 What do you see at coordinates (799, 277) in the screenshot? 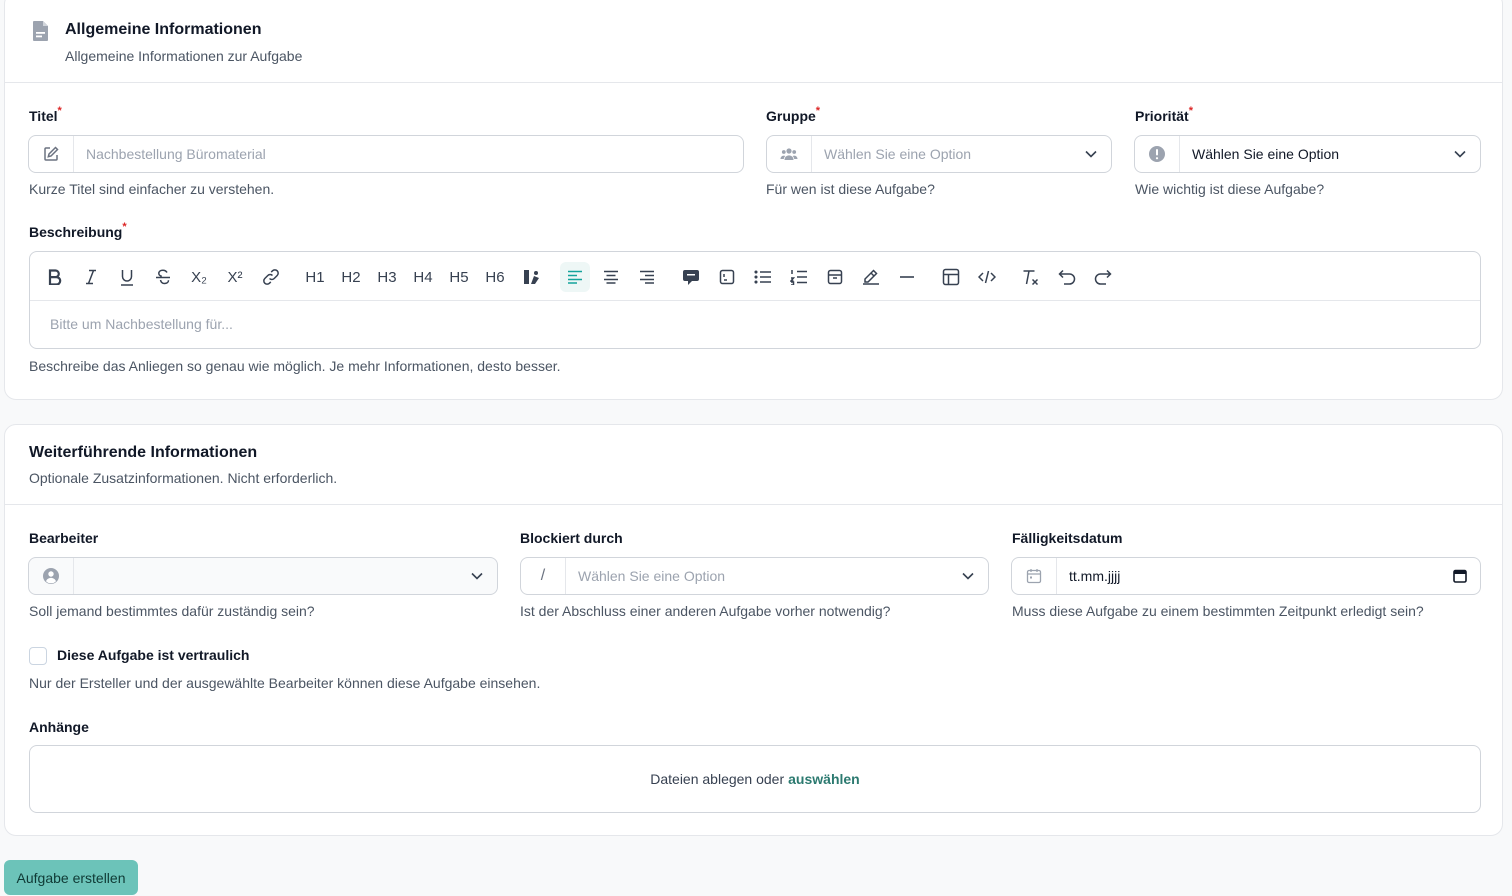
I see `ordered-list-icon` at bounding box center [799, 277].